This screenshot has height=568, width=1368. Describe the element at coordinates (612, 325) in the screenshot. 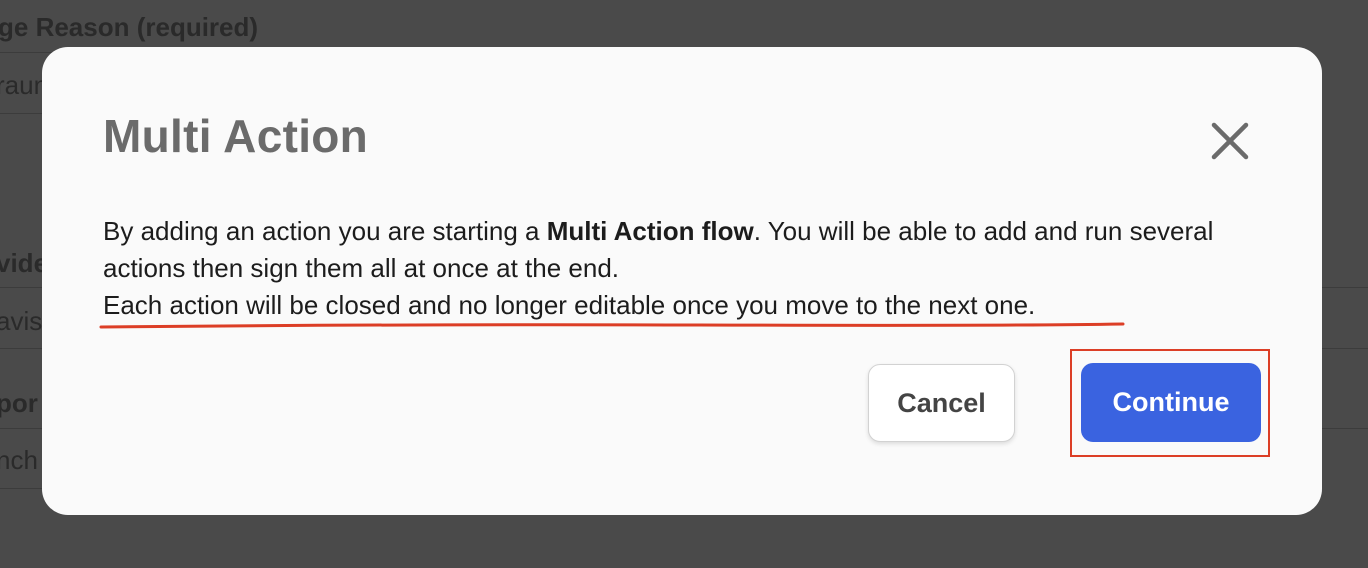

I see `annotation-underline` at that location.